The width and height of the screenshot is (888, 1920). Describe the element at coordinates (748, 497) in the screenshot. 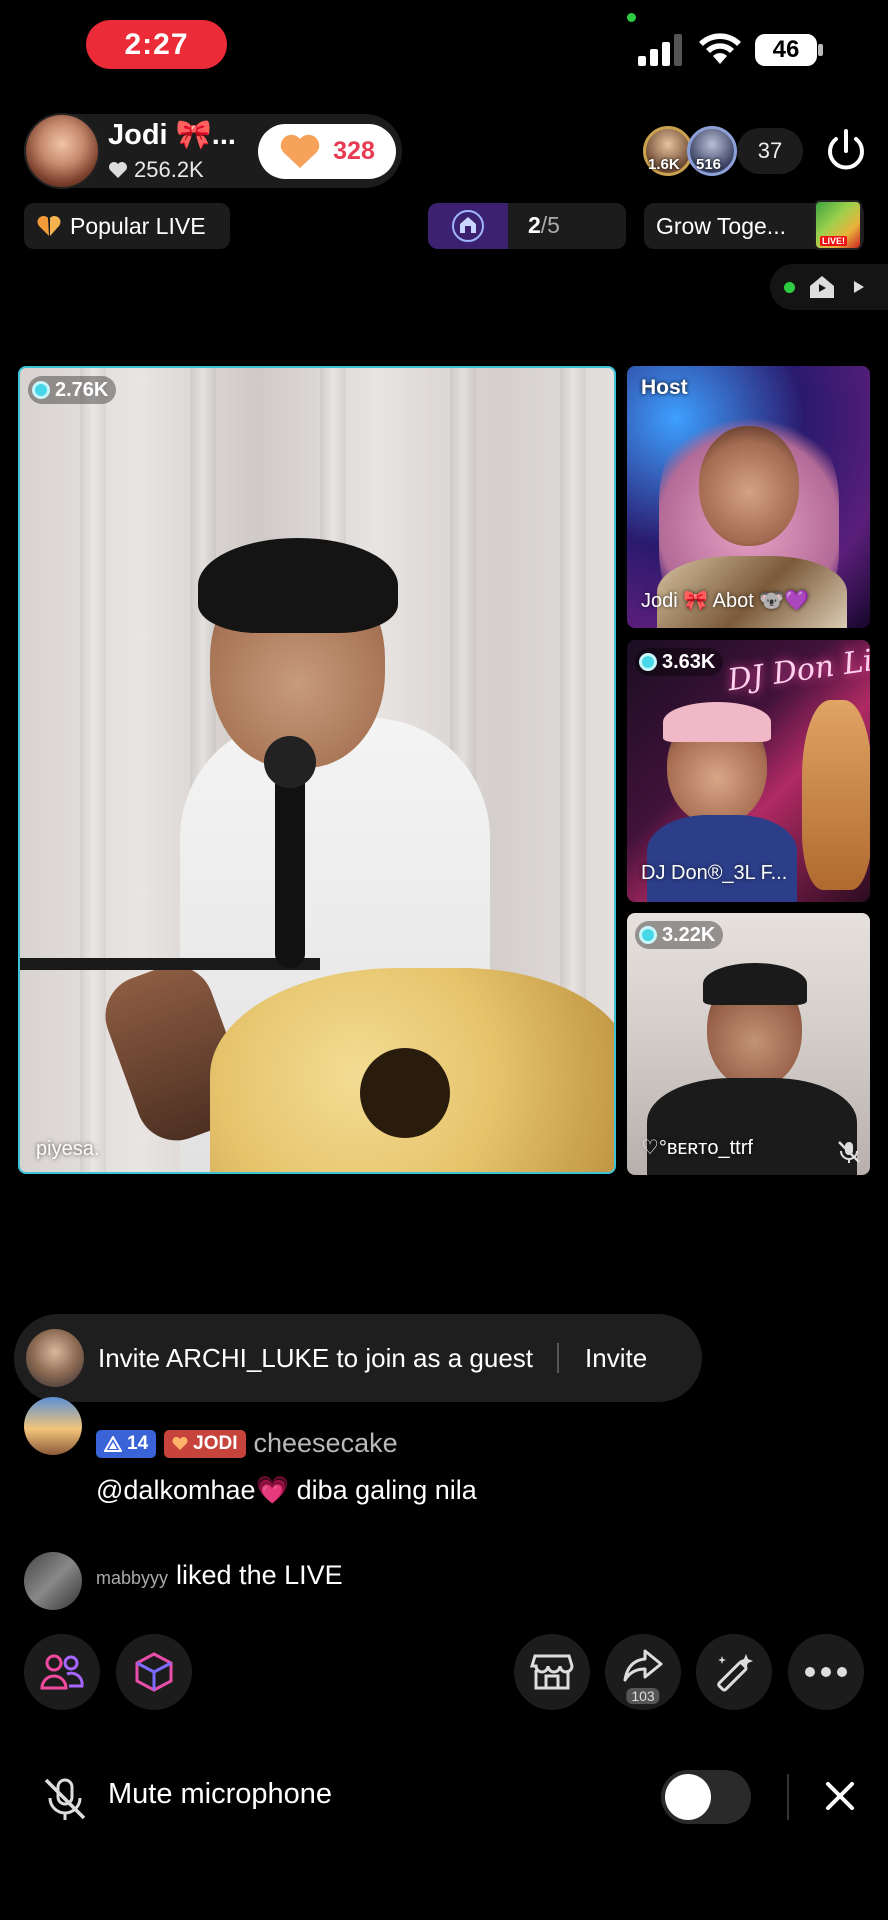

I see `host-tile: Host Jodi 🎀 Abot 🐨💜` at that location.